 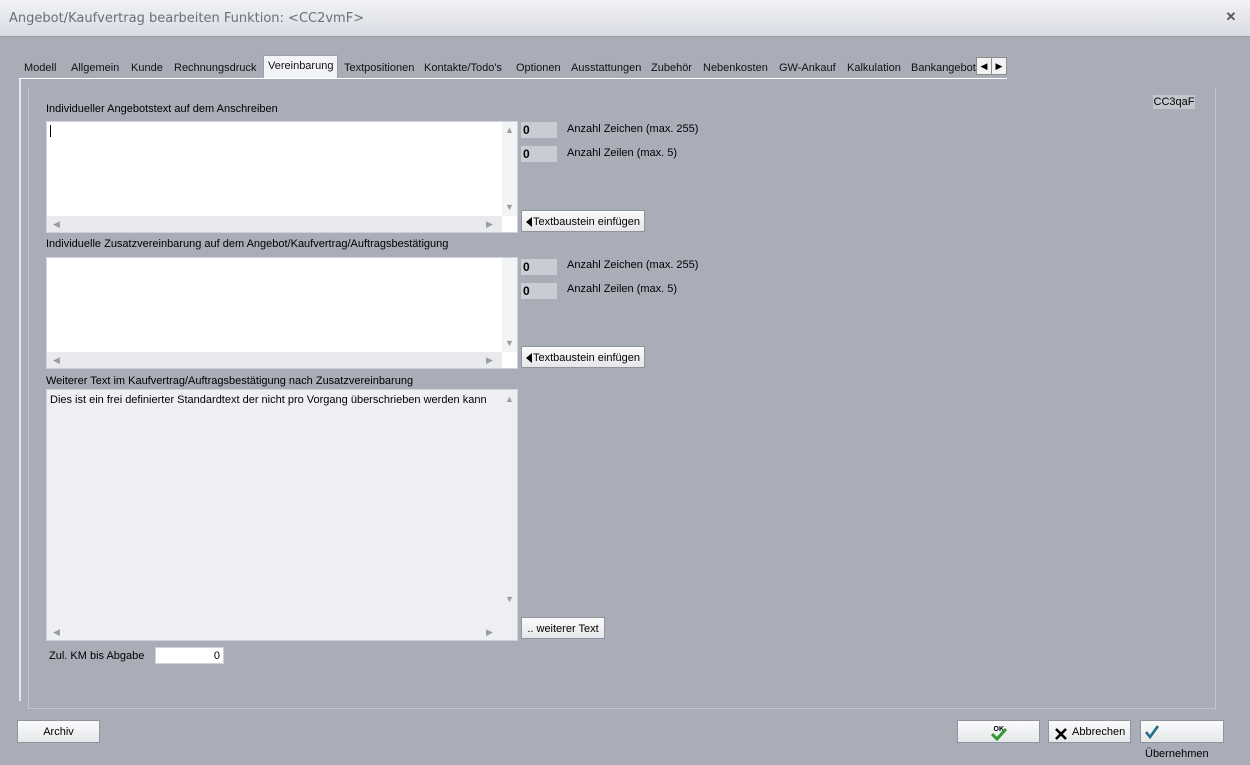 I want to click on chars-count-2: 0, so click(x=539, y=267).